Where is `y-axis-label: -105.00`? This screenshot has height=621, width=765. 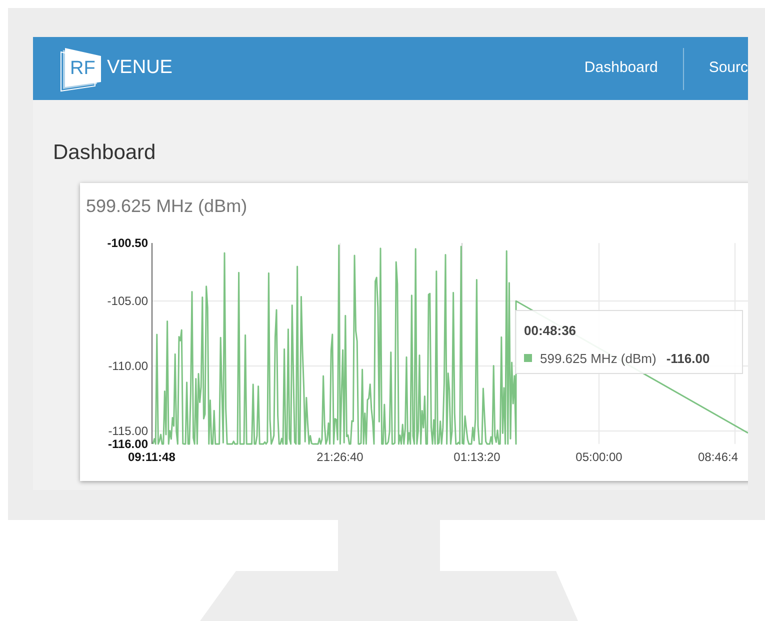
y-axis-label: -105.00 is located at coordinates (127, 301).